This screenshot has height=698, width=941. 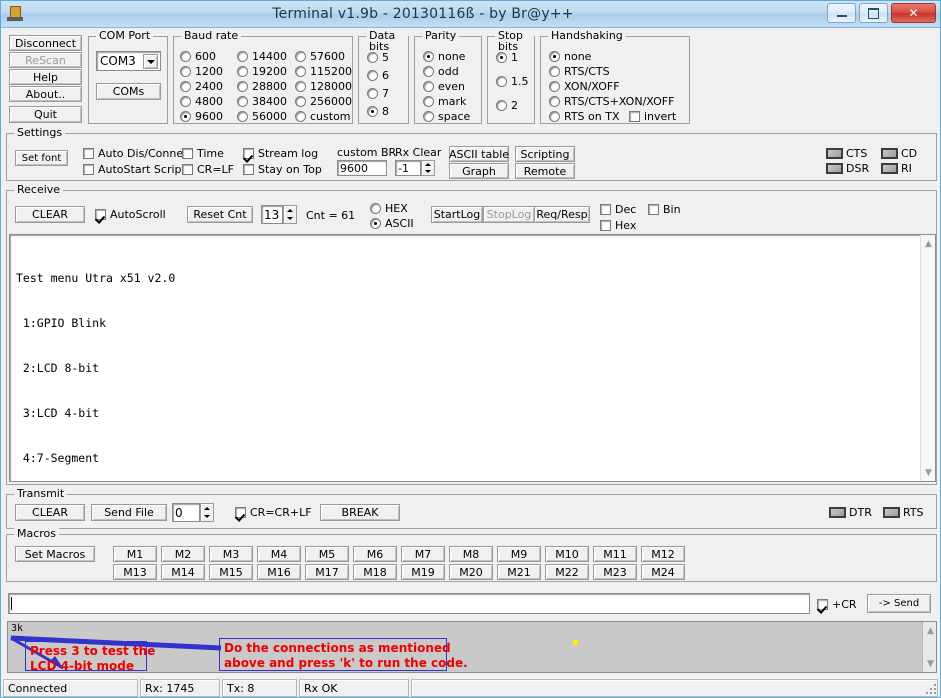 What do you see at coordinates (663, 572) in the screenshot?
I see `macro-button-m24: M24` at bounding box center [663, 572].